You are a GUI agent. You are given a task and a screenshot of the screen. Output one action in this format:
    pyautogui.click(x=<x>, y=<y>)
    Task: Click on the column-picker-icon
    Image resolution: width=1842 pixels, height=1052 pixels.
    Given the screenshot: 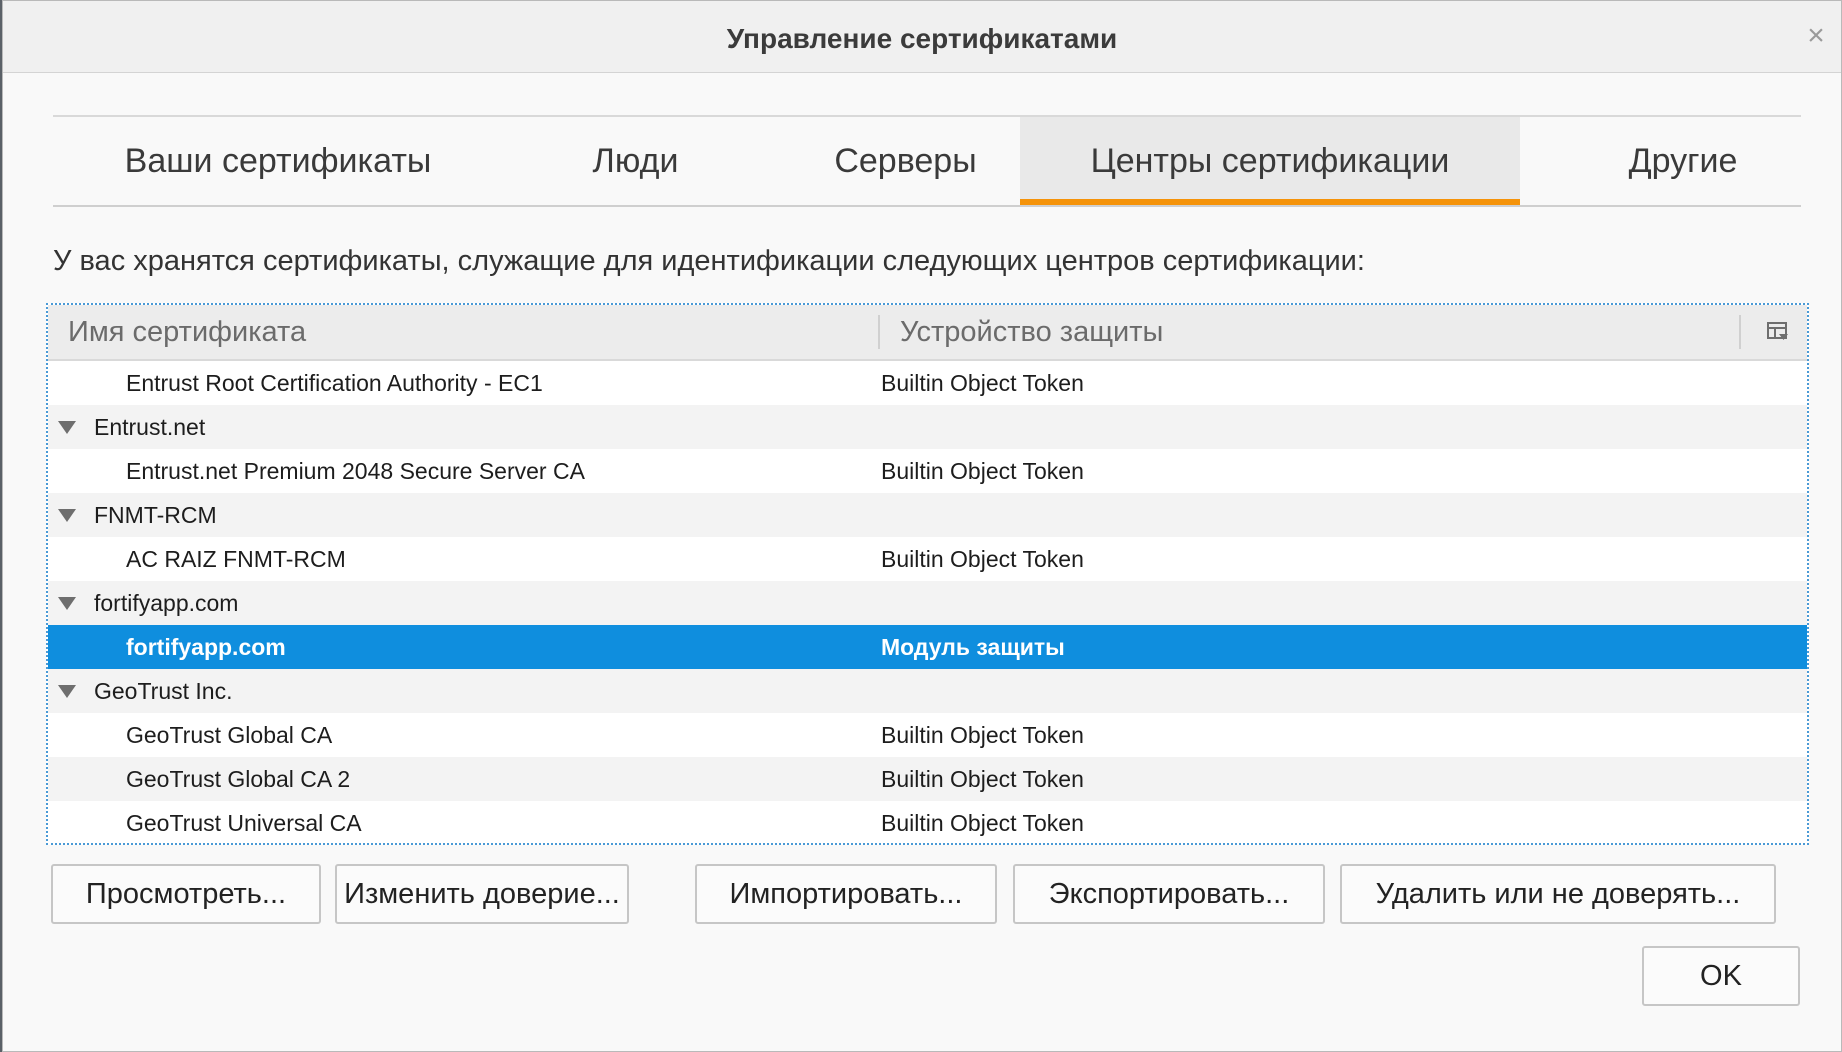 What is the action you would take?
    pyautogui.click(x=1778, y=332)
    